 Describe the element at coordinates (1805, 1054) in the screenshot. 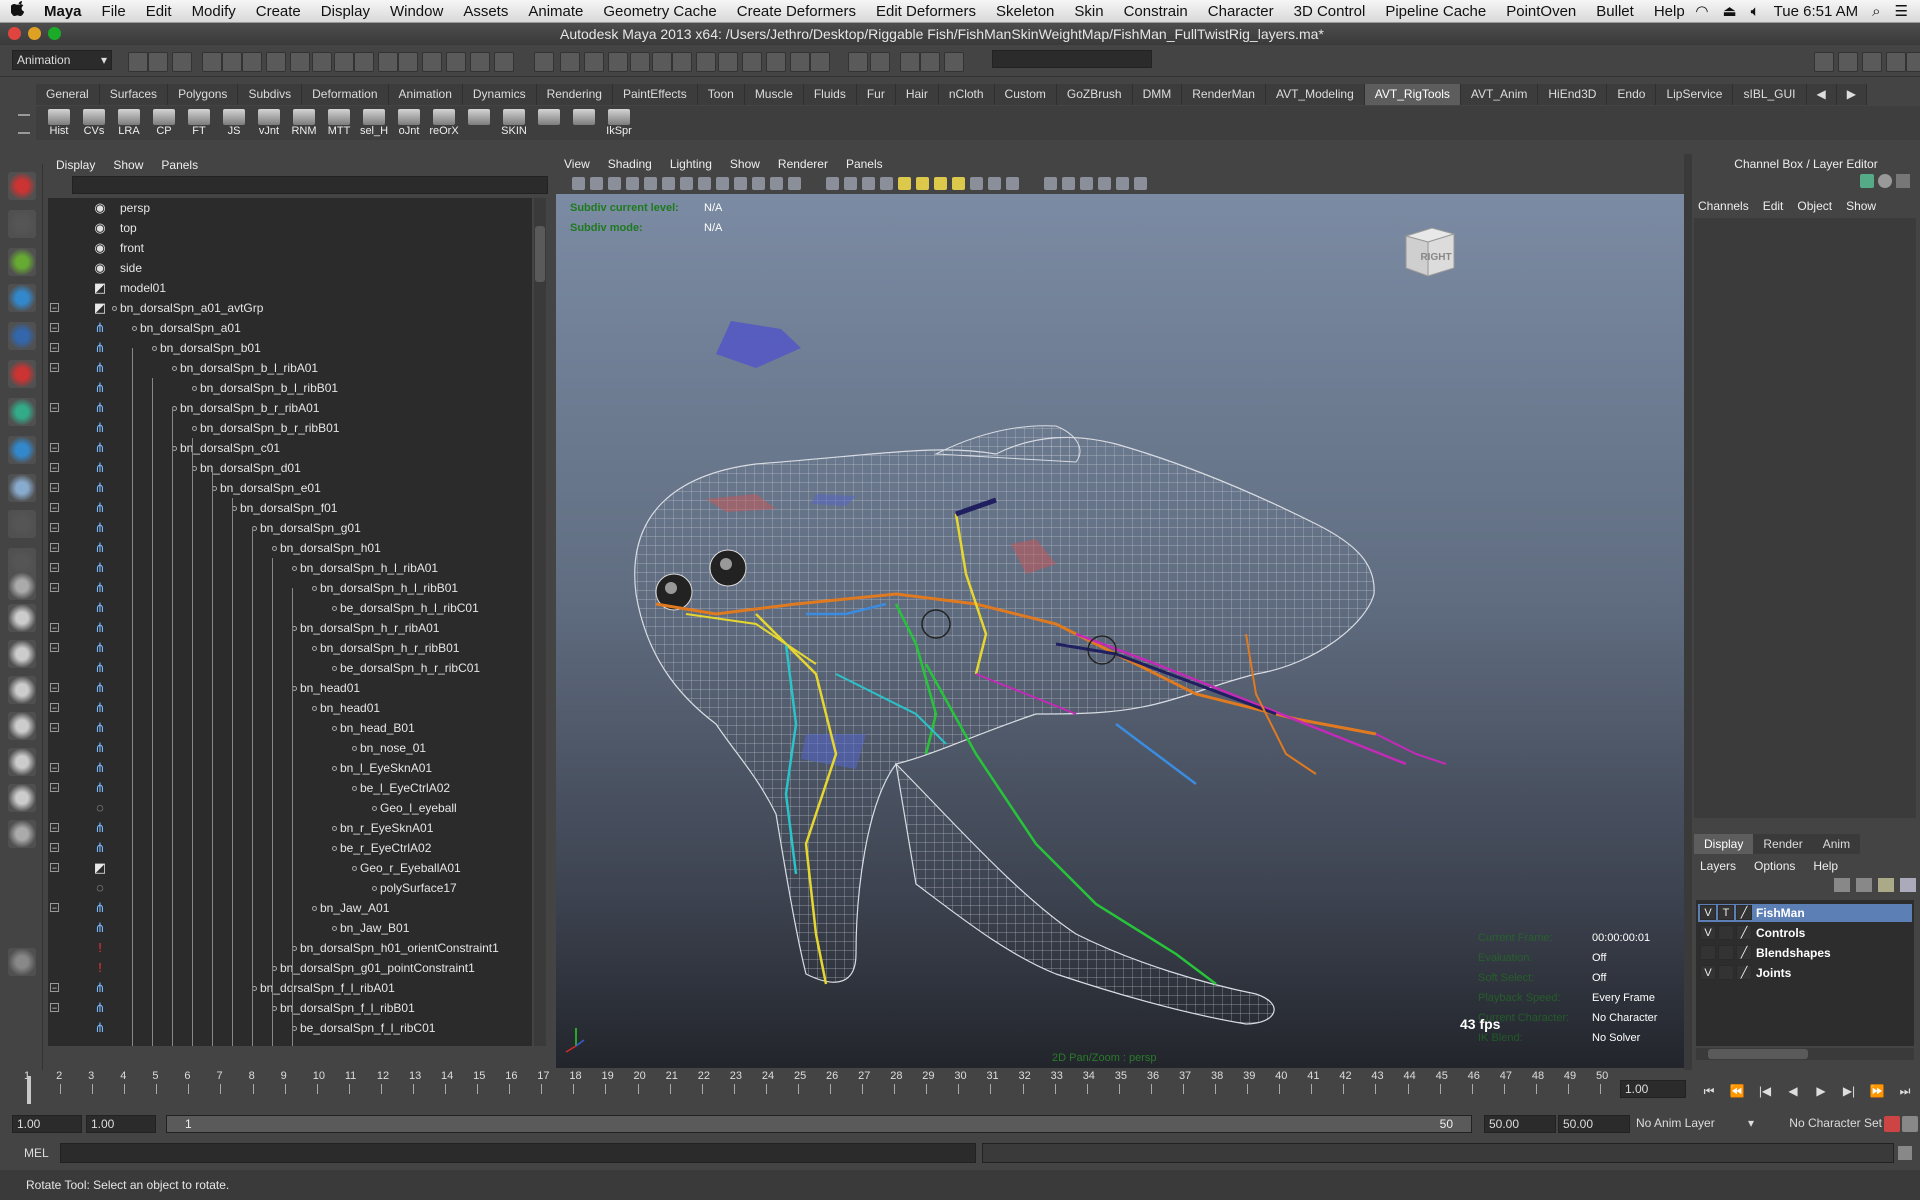

I see `layer-scrollbar` at that location.